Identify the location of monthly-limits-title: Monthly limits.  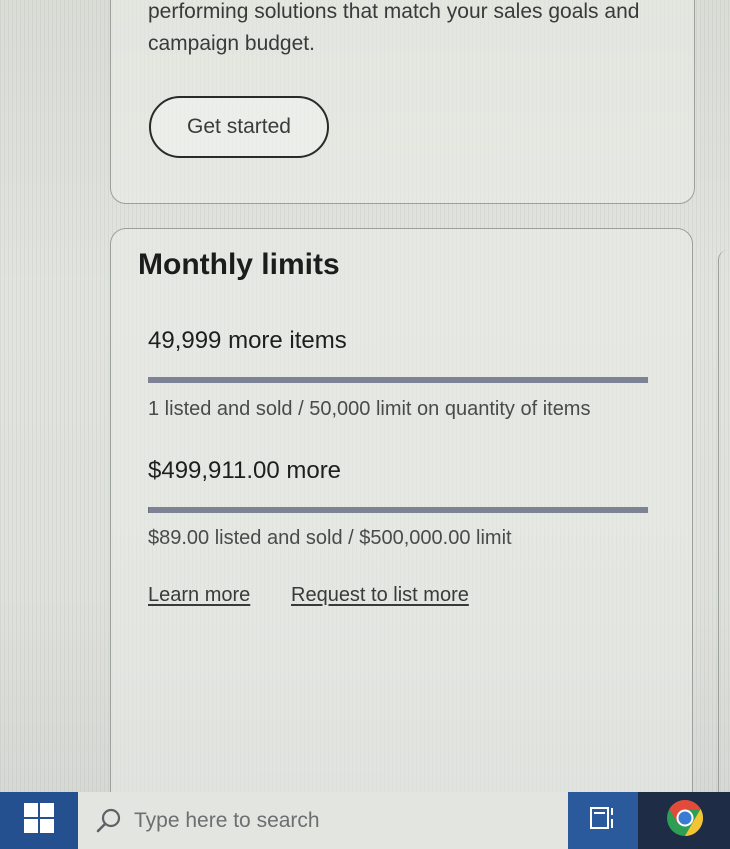
(239, 264).